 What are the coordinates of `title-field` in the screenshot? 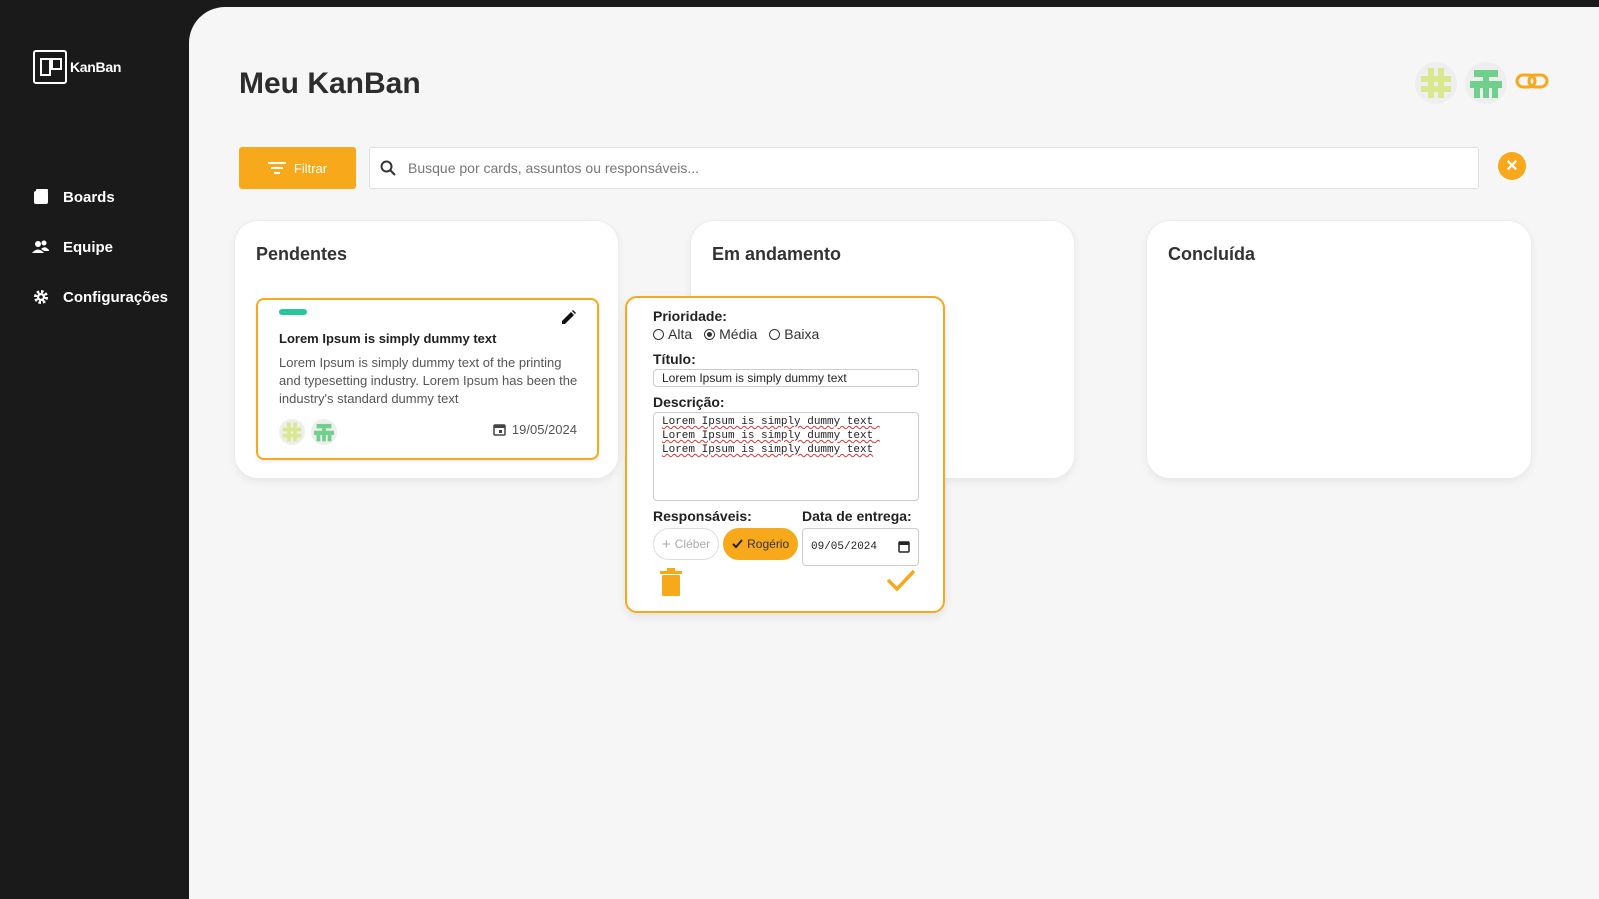 It's located at (786, 378).